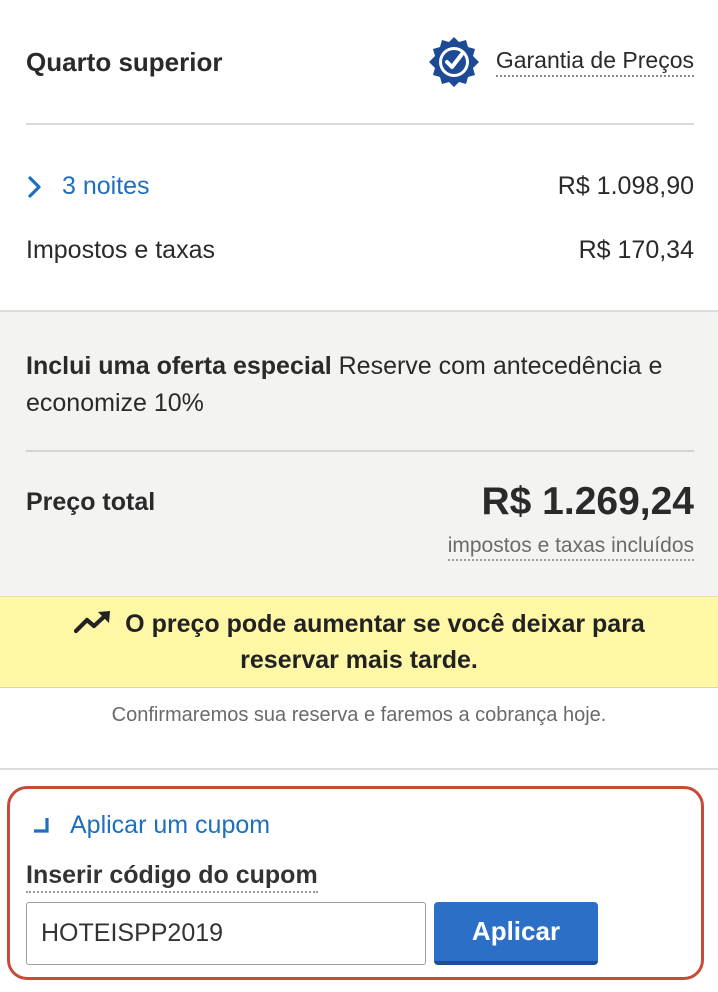 The width and height of the screenshot is (718, 992). Describe the element at coordinates (106, 186) in the screenshot. I see `nights-label: 3 noites` at that location.